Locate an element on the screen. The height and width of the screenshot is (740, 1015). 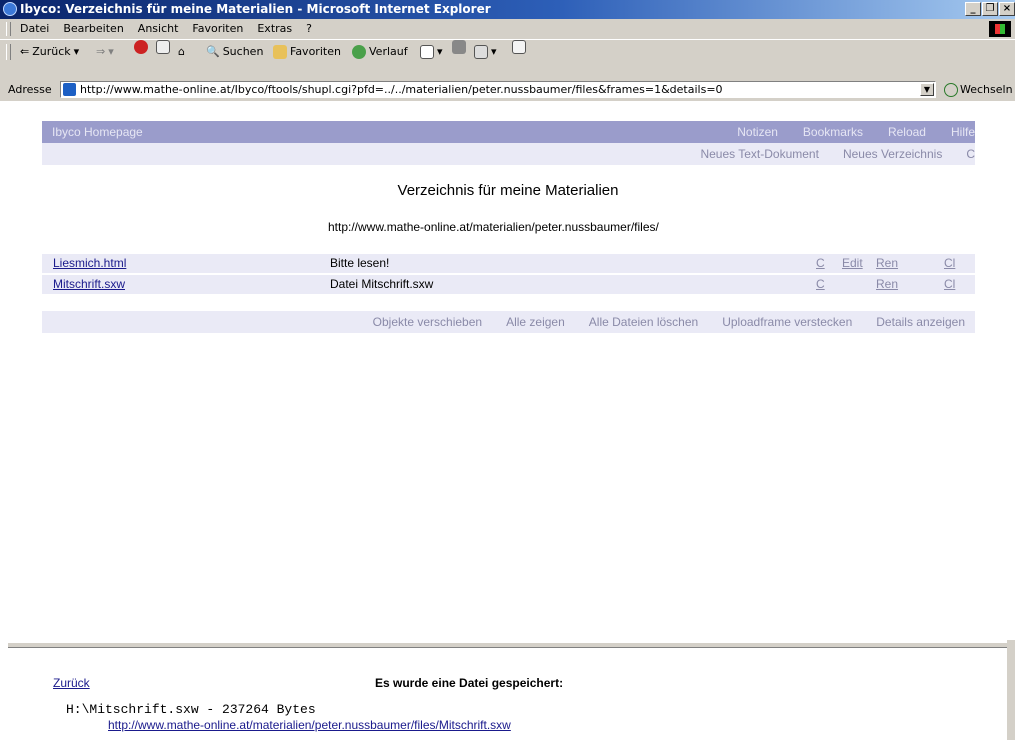
back-button: ⇐ Zurück ▾ is located at coordinates (49, 52).